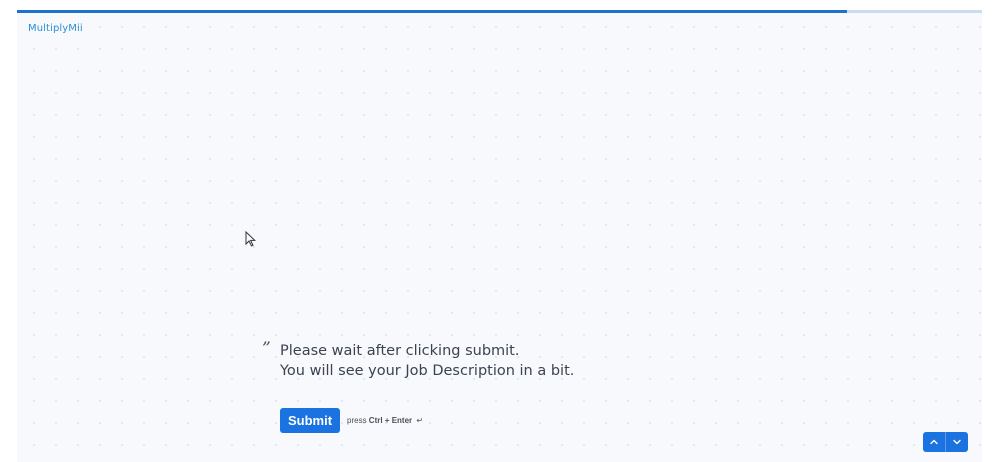 Image resolution: width=1000 pixels, height=462 pixels. I want to click on brand-logo: MultiplyMii, so click(55, 28).